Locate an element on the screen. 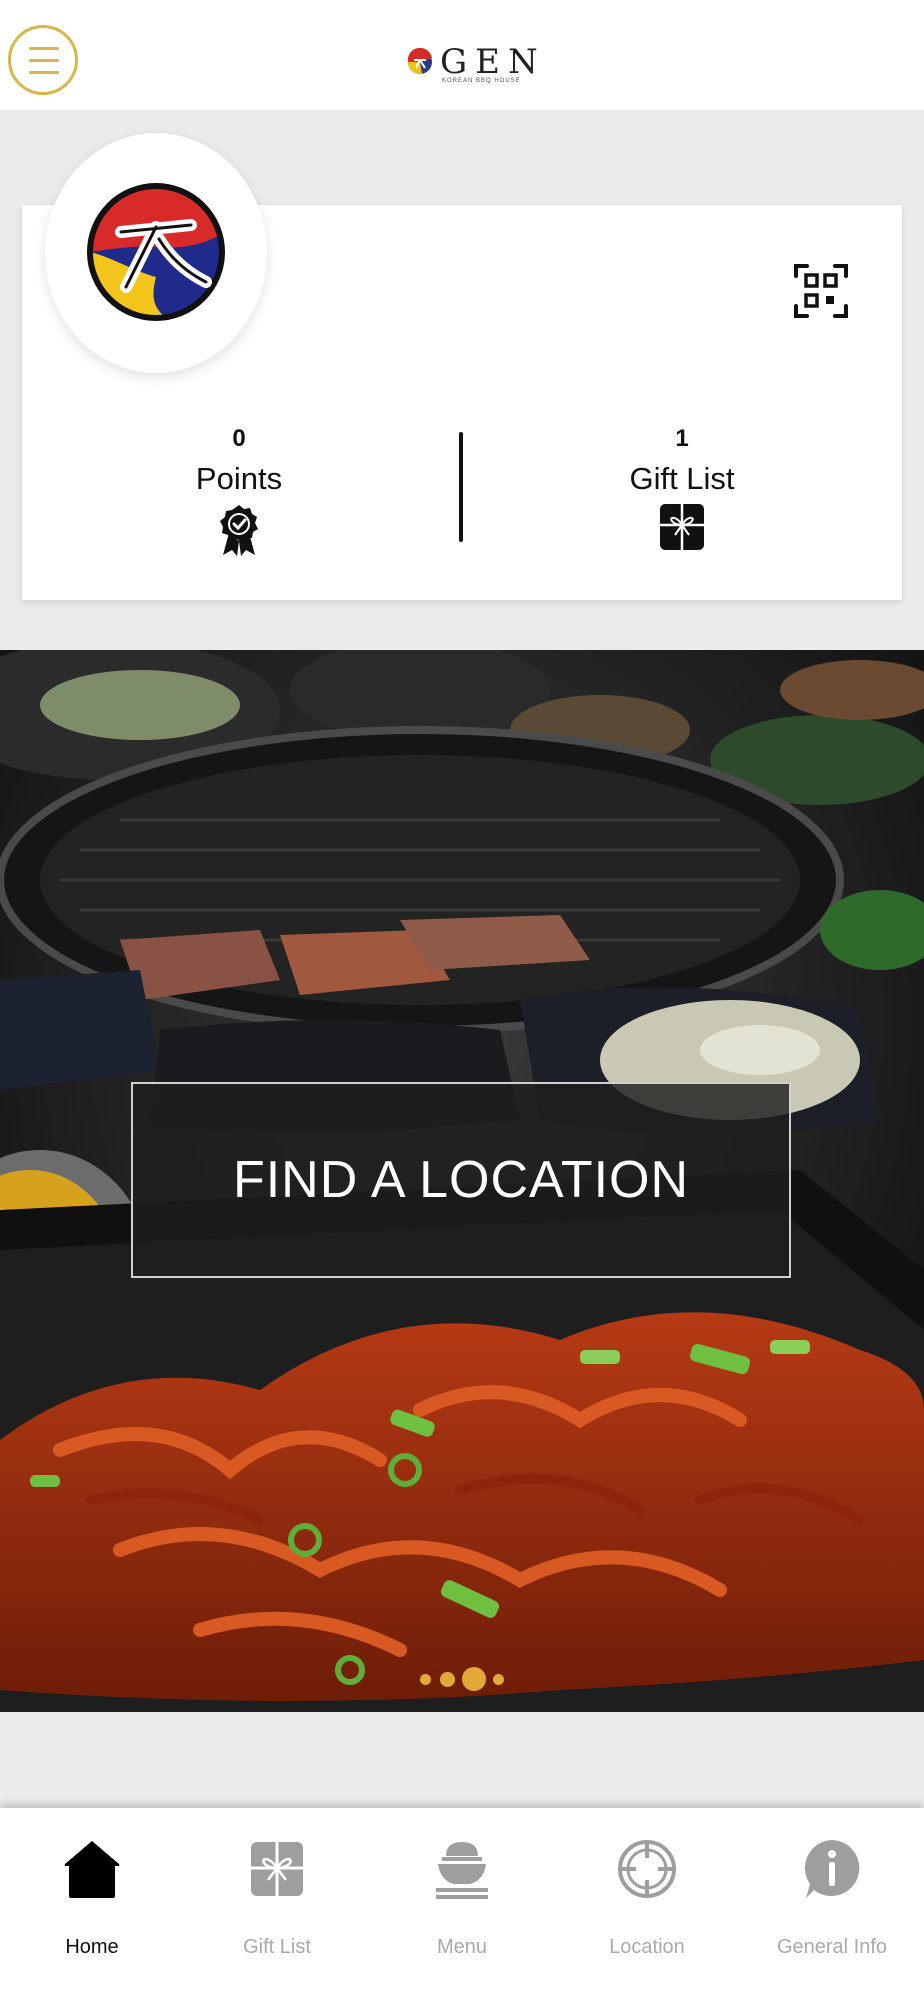 This screenshot has height=2000, width=924. nav-location: Location is located at coordinates (647, 1904).